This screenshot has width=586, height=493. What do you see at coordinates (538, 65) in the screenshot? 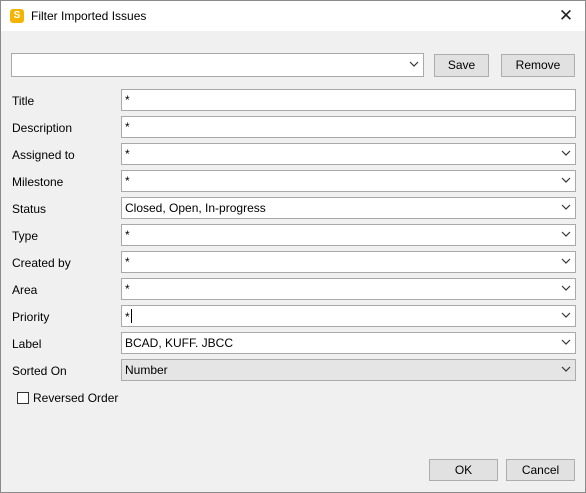
I see `remove-button: Remove` at bounding box center [538, 65].